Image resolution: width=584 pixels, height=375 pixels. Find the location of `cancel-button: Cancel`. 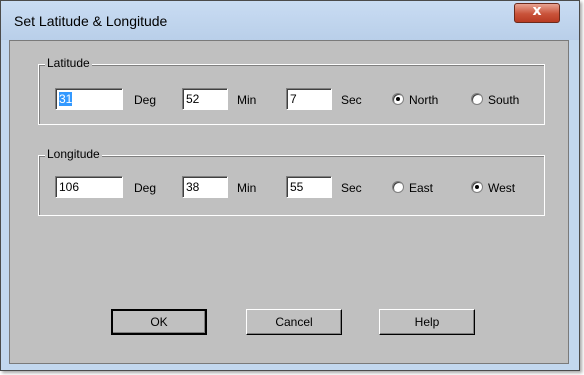

cancel-button: Cancel is located at coordinates (294, 322).